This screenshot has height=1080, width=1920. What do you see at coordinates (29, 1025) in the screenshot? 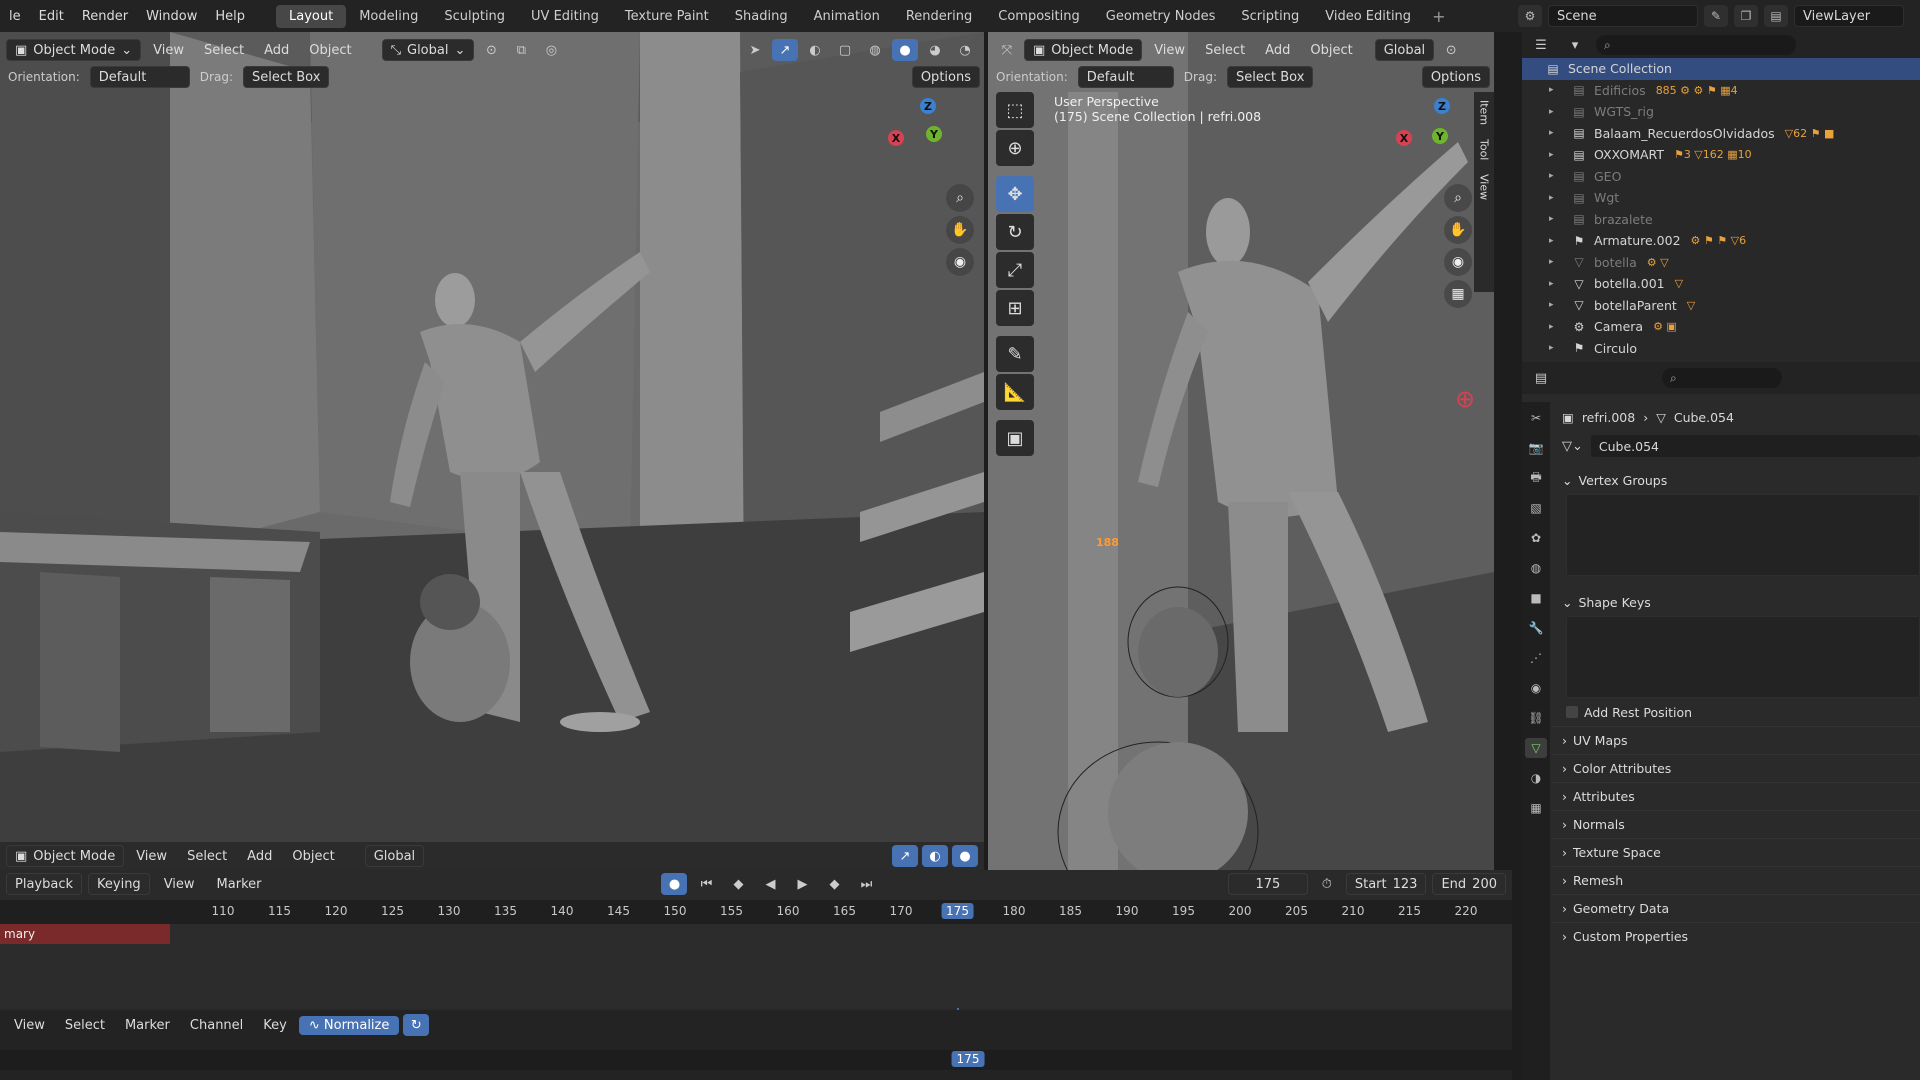
I see `graph-view-menu: View` at bounding box center [29, 1025].